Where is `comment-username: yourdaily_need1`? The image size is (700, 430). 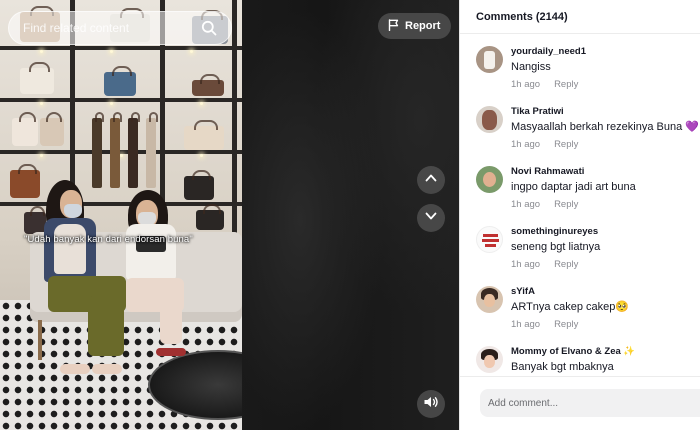
comment-username: yourdaily_need1 is located at coordinates (548, 52).